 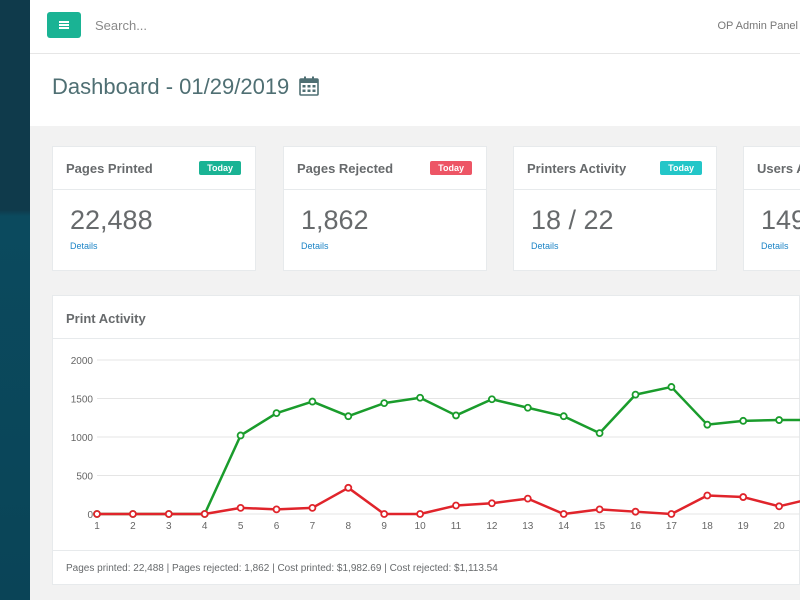 What do you see at coordinates (528, 525) in the screenshot?
I see `x-tick-label: 13` at bounding box center [528, 525].